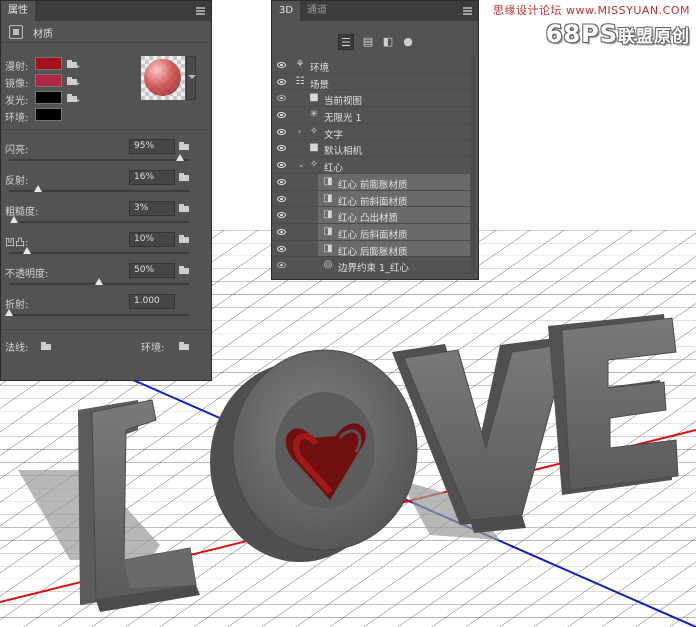 This screenshot has width=696, height=627. Describe the element at coordinates (99, 315) in the screenshot. I see `refraction-slider-track` at that location.